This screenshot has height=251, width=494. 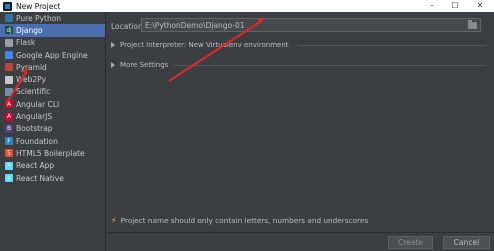 I want to click on sidebar-item-label: Pure Python, so click(x=39, y=18).